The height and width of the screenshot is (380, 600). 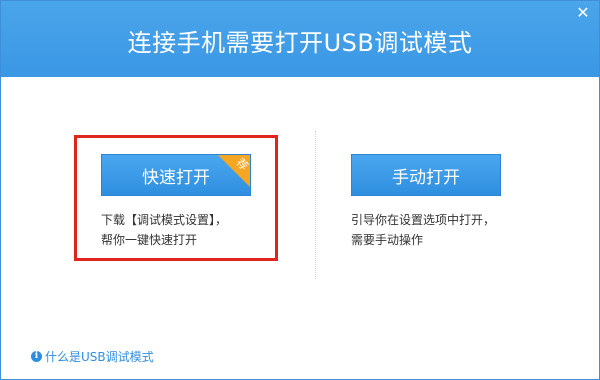 What do you see at coordinates (300, 42) in the screenshot?
I see `dialog-title: 连接手机需要打开USB调试模式` at bounding box center [300, 42].